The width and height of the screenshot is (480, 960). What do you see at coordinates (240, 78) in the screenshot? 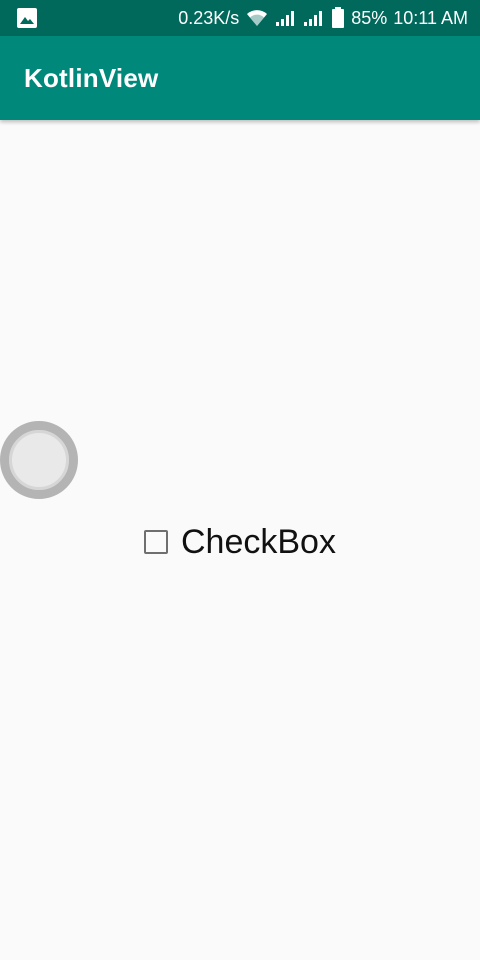
I see `app-bar: KotlinView` at bounding box center [240, 78].